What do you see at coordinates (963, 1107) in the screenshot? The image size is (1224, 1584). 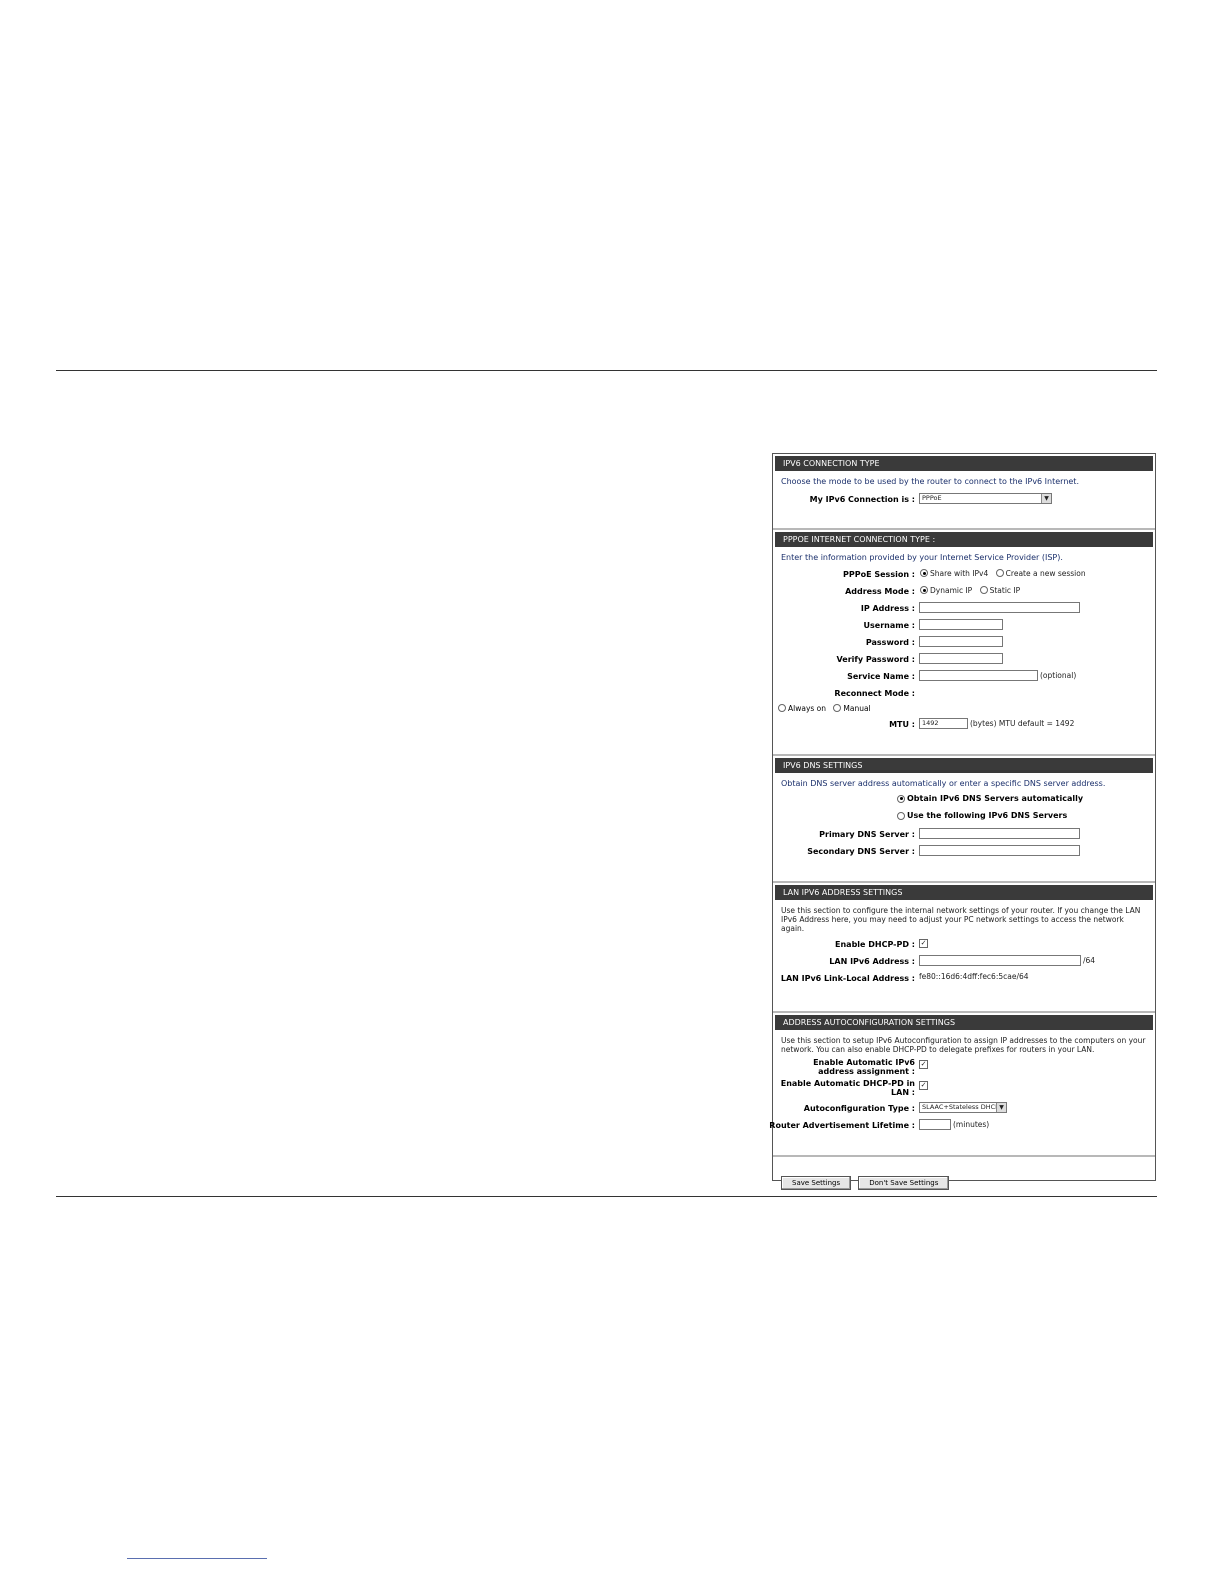 I see `autoconfig-type-select: SLAAC+Stateless DHCP ▼` at bounding box center [963, 1107].